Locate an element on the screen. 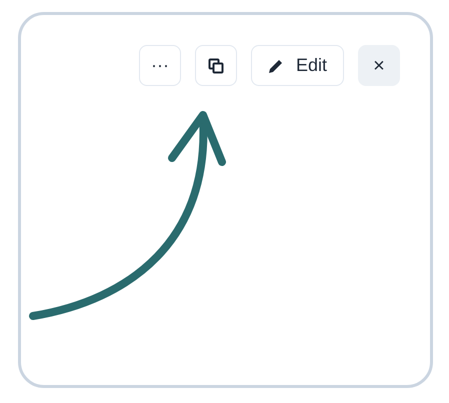  edit-button: Edit is located at coordinates (297, 65).